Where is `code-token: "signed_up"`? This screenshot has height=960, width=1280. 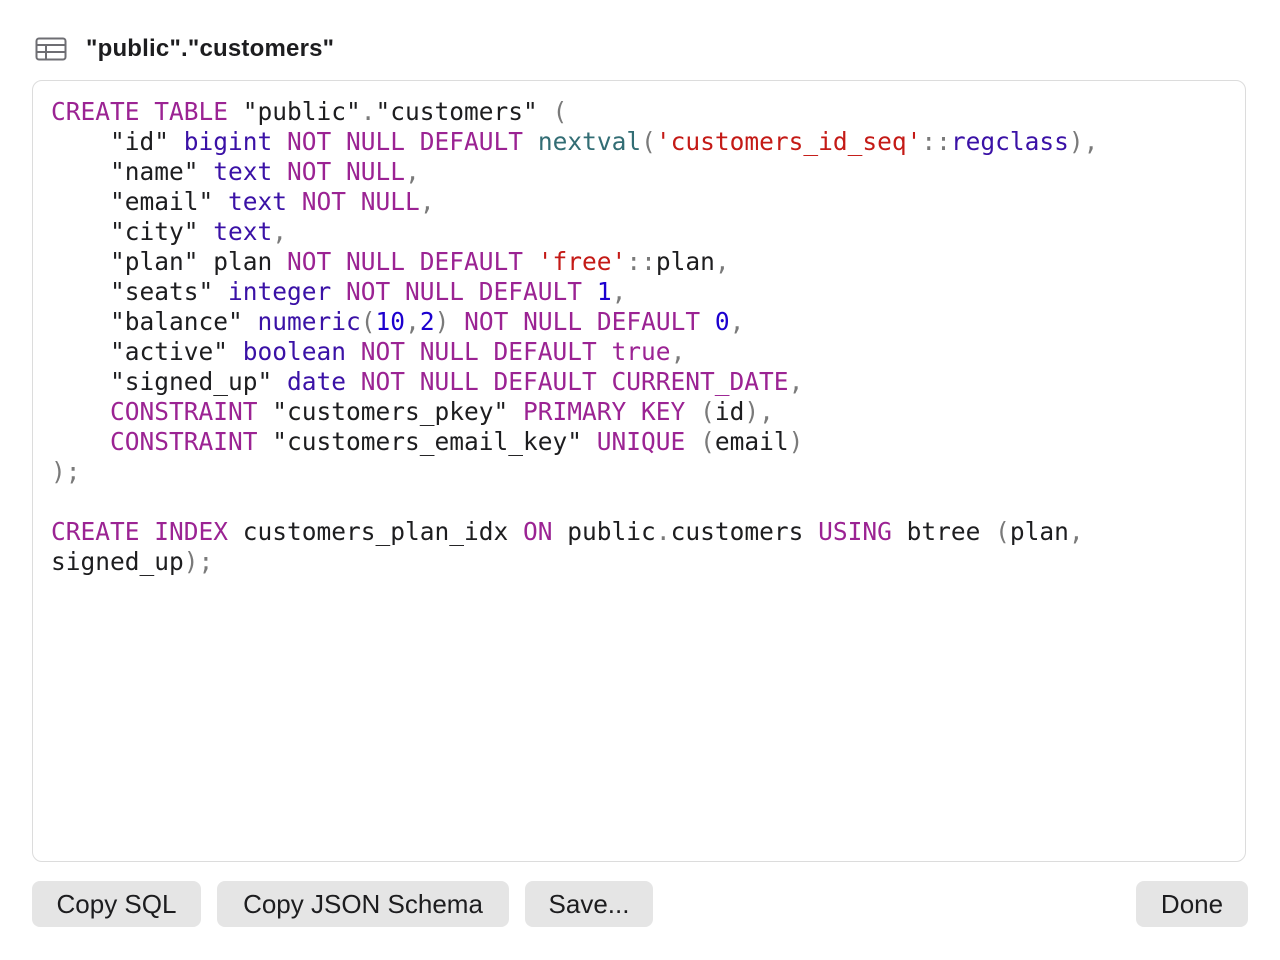
code-token: "signed_up" is located at coordinates (169, 381).